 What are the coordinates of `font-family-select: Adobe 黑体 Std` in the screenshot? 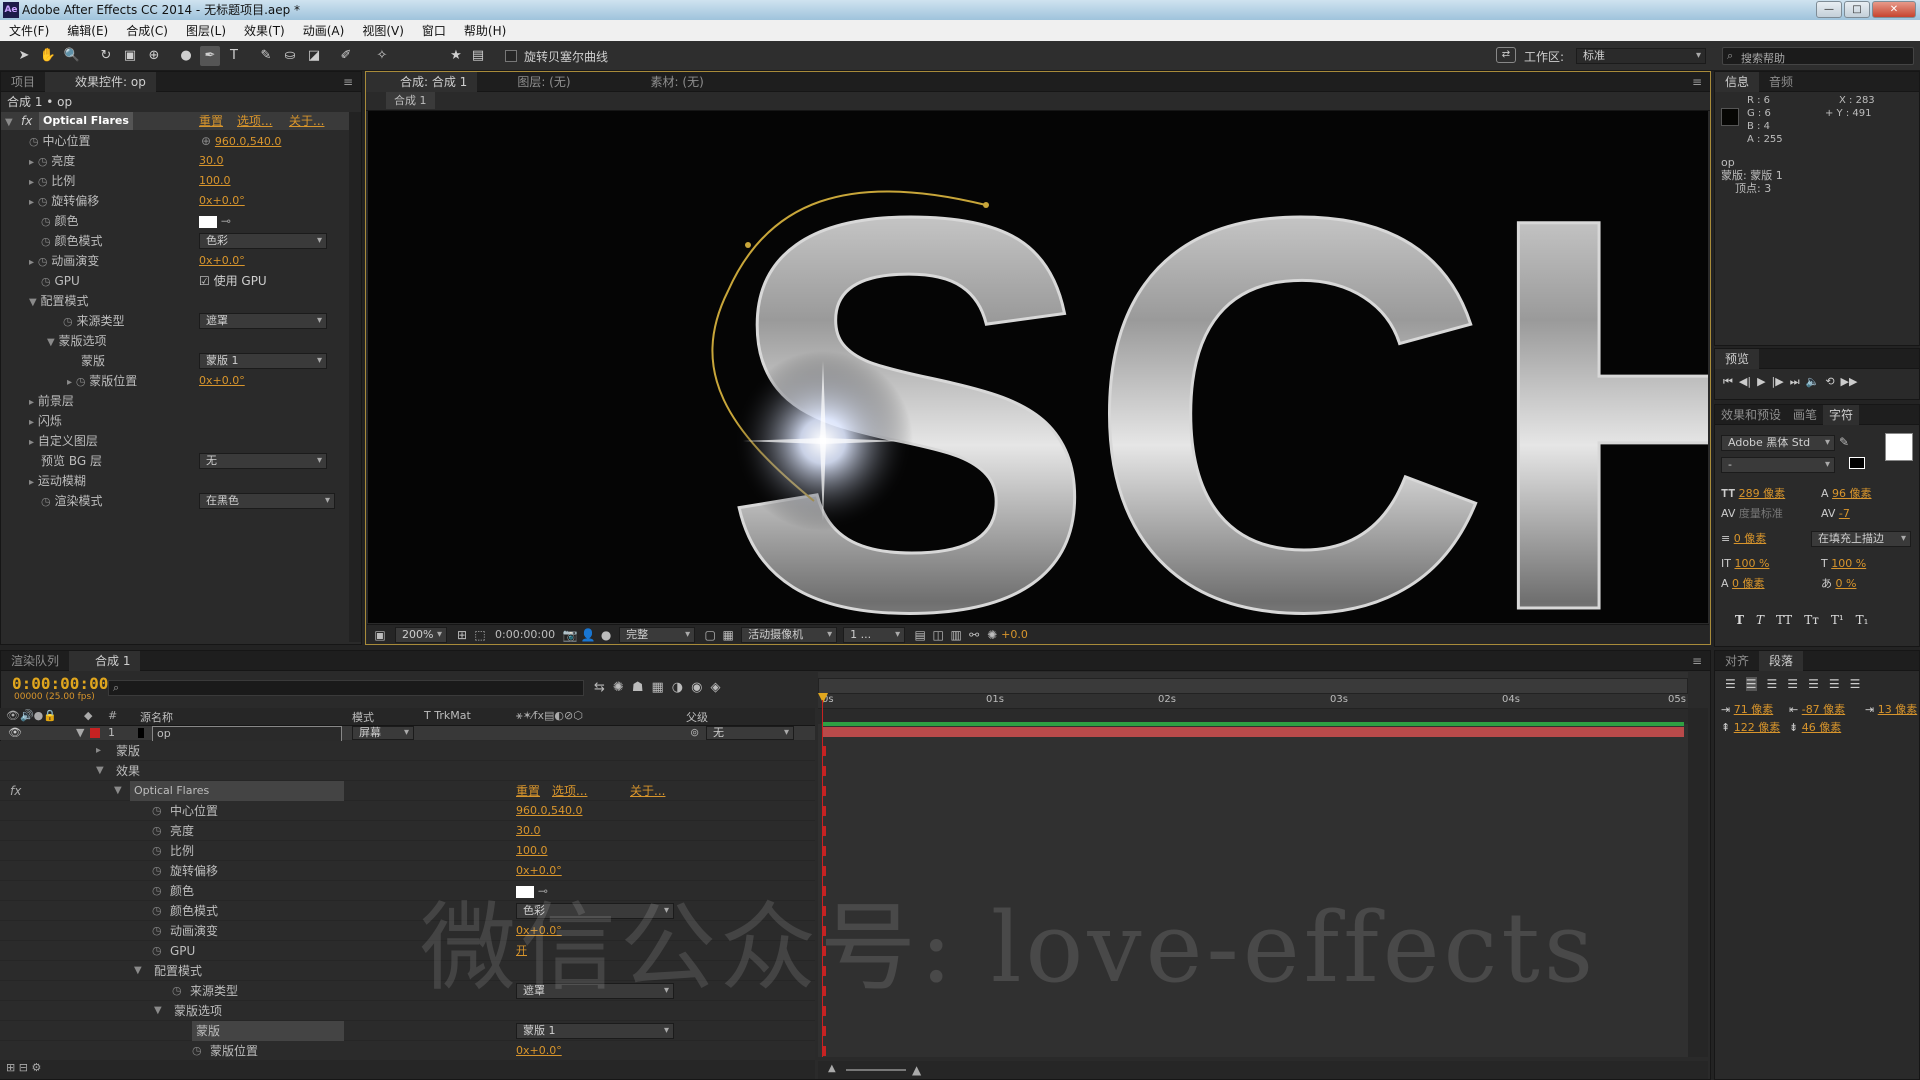 It's located at (1778, 443).